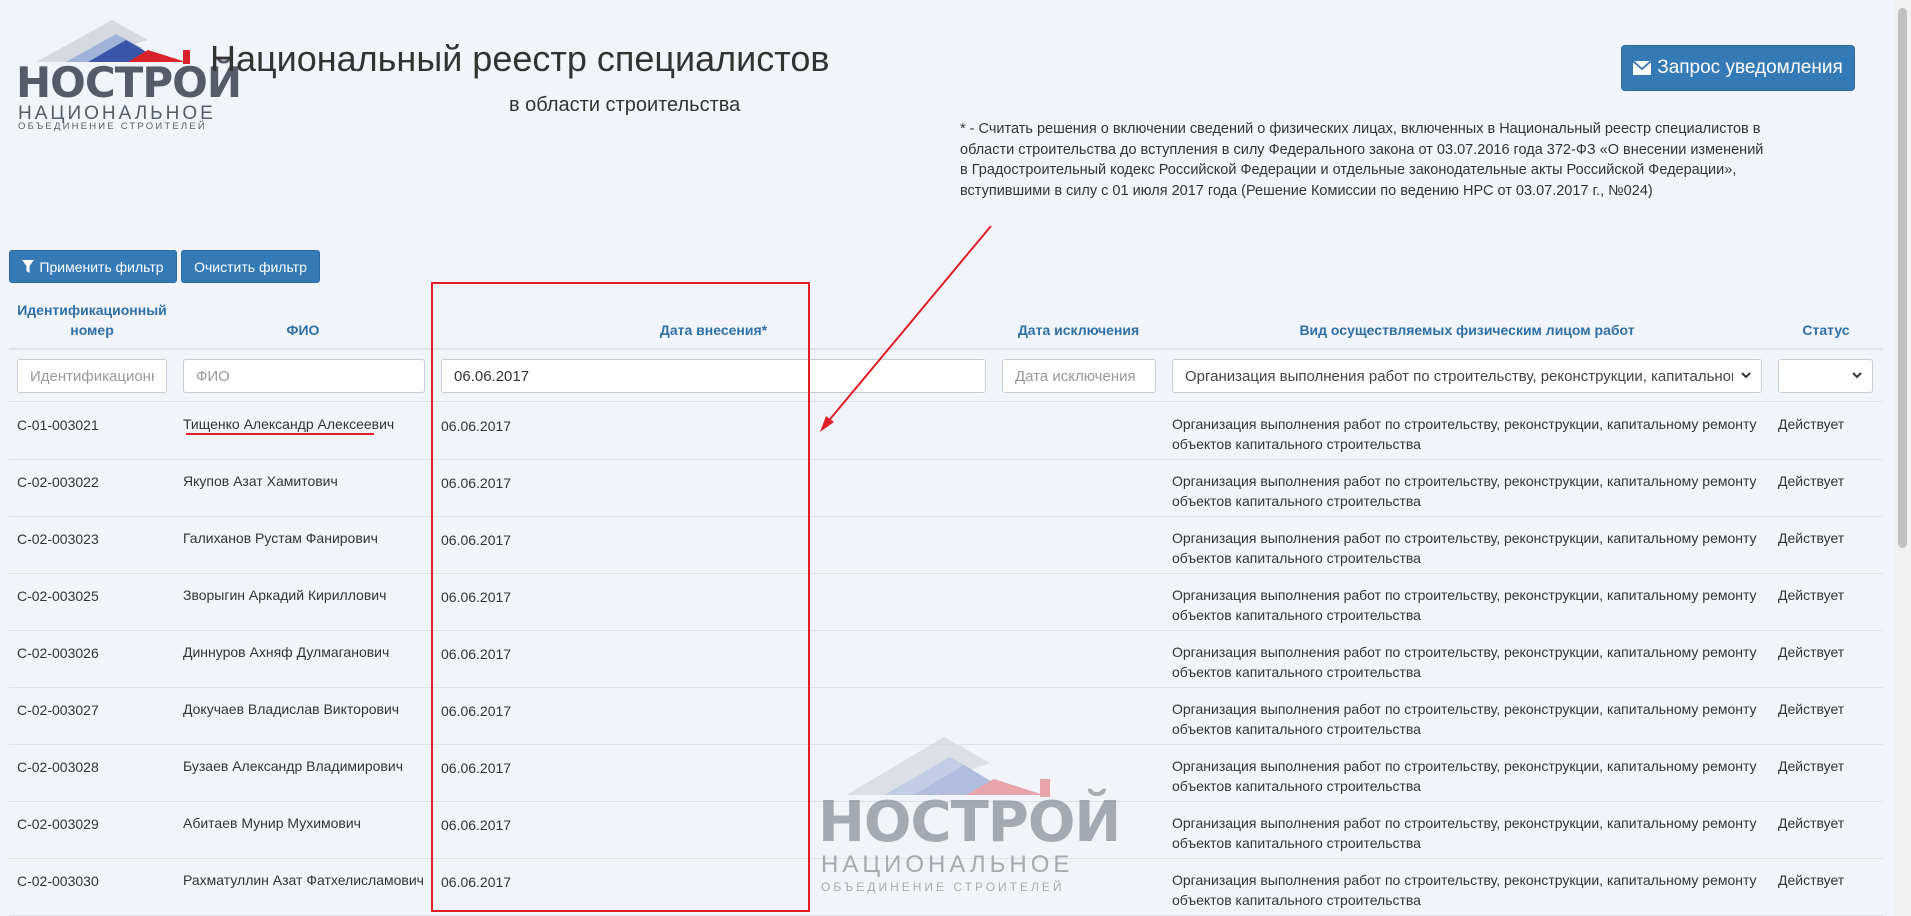 The width and height of the screenshot is (1911, 916). Describe the element at coordinates (129, 82) in the screenshot. I see `logo-wordmark: НОСТРОЙ` at that location.